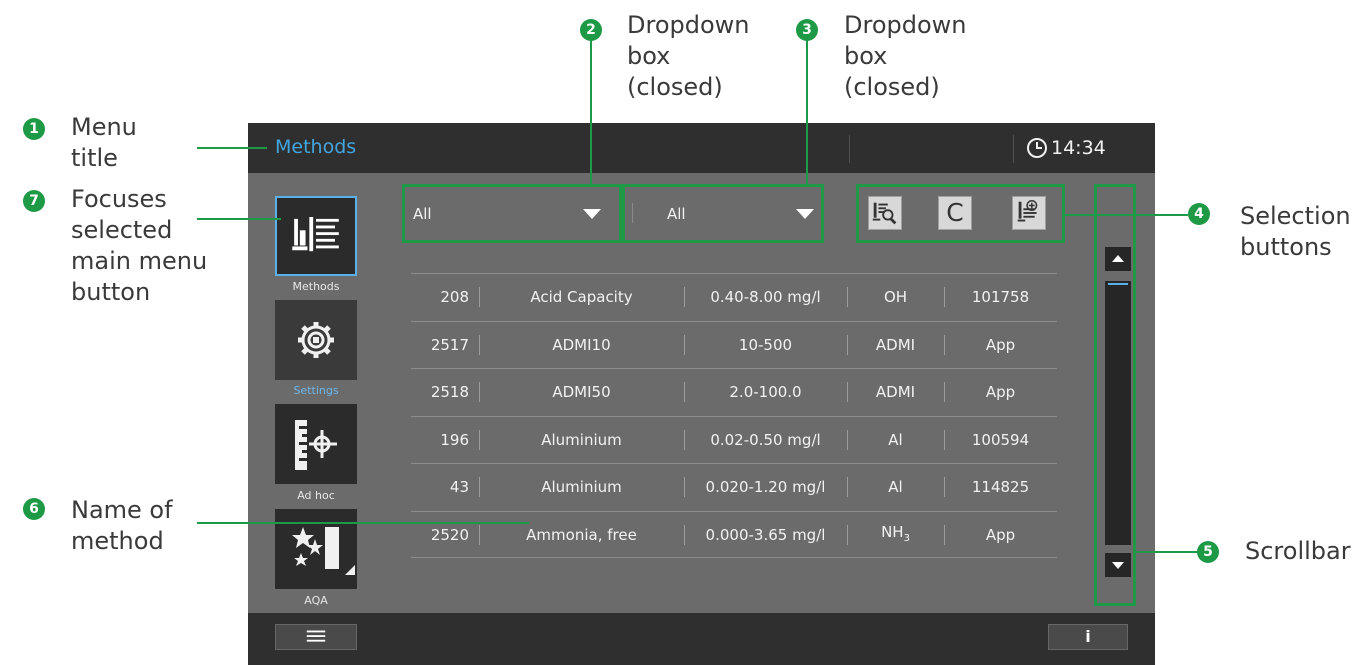  I want to click on method-reference: 101758, so click(1000, 297).